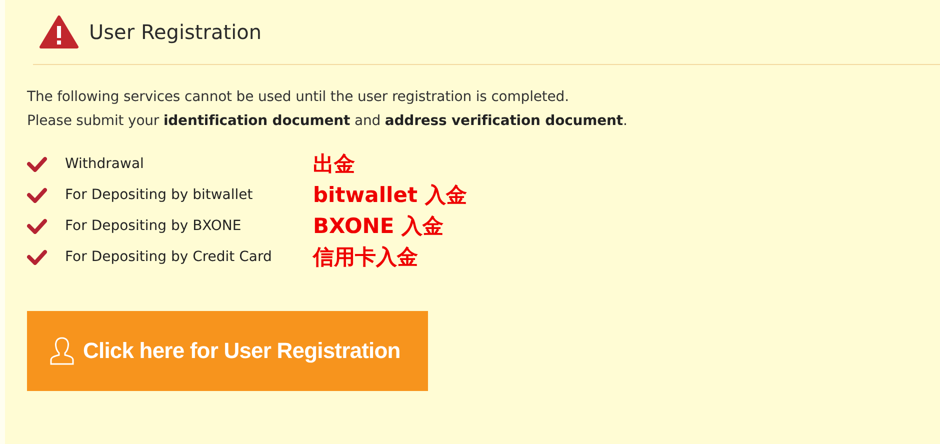 This screenshot has width=940, height=444. Describe the element at coordinates (327, 121) in the screenshot. I see `intro-text: Please submit your identification document and address verification document.` at that location.